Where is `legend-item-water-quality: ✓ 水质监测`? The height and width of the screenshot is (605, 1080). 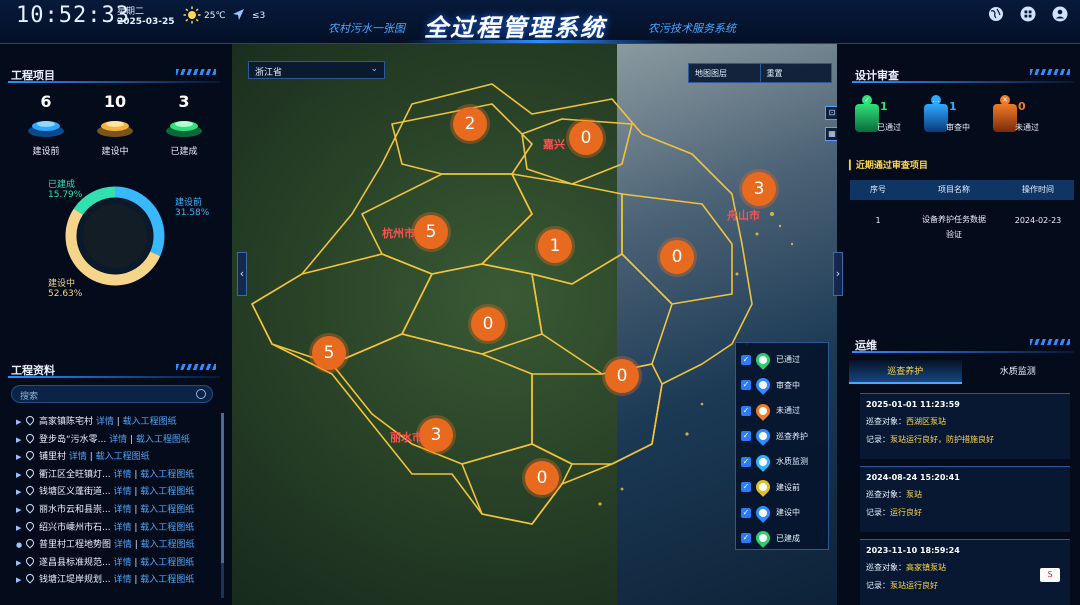 legend-item-water-quality: ✓ 水质监测 is located at coordinates (782, 462).